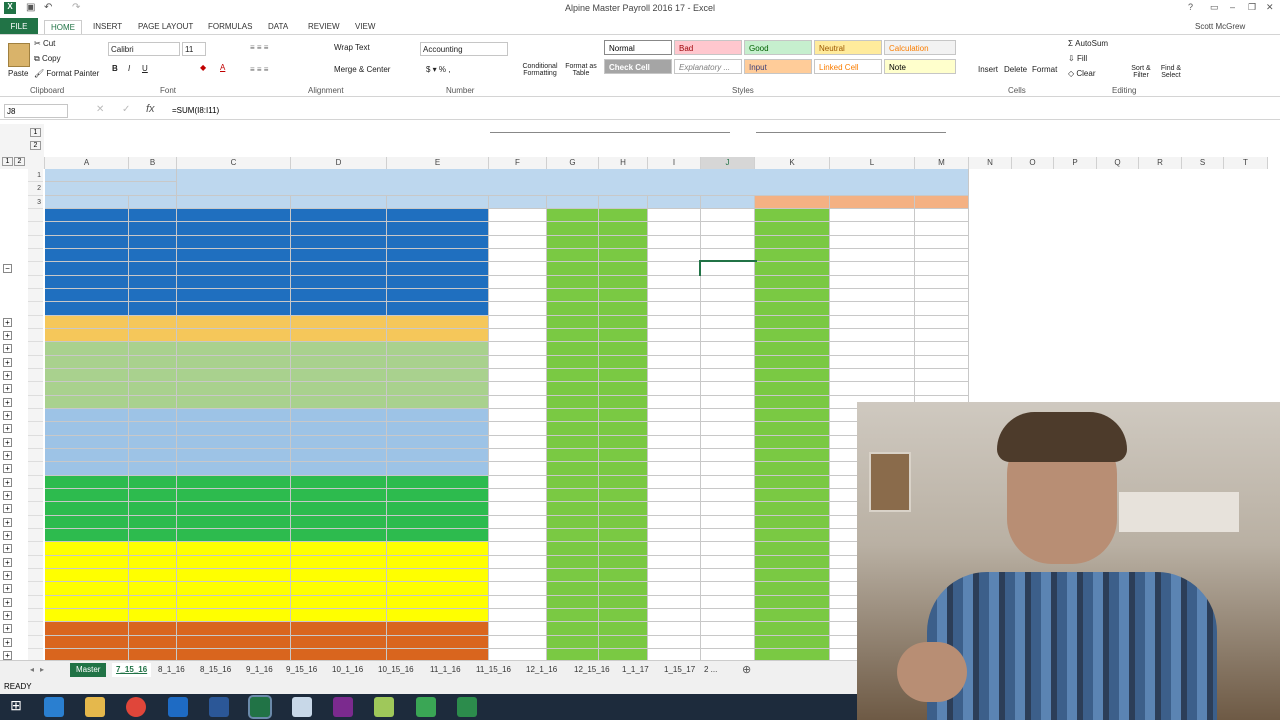  Describe the element at coordinates (920, 47) in the screenshot. I see `style-calculation: Calculation` at that location.